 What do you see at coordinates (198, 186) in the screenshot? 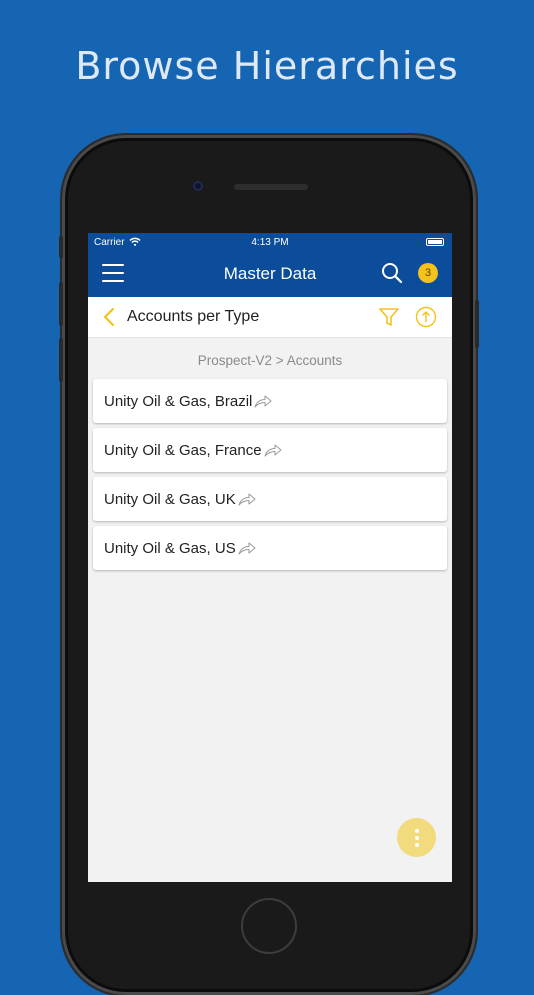
I see `front-camera` at bounding box center [198, 186].